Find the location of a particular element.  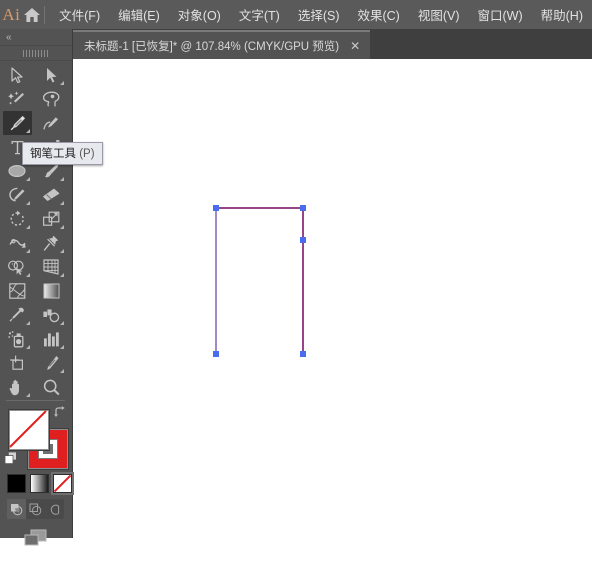

hand-icon is located at coordinates (14, 387).